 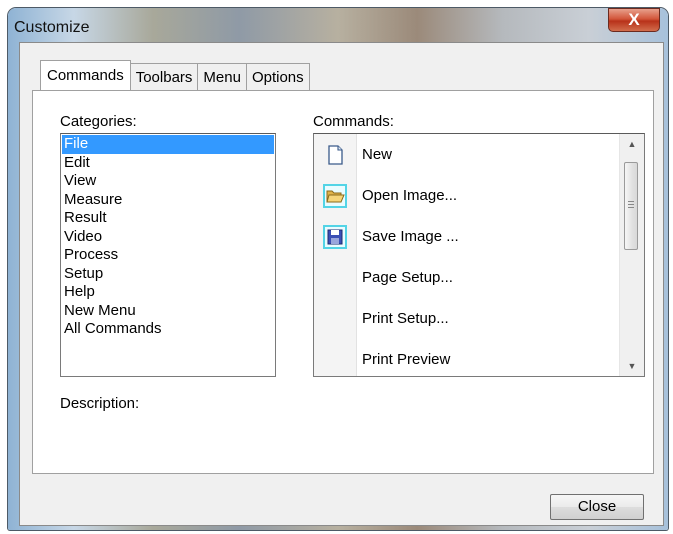 What do you see at coordinates (335, 237) in the screenshot?
I see `save-floppy-icon` at bounding box center [335, 237].